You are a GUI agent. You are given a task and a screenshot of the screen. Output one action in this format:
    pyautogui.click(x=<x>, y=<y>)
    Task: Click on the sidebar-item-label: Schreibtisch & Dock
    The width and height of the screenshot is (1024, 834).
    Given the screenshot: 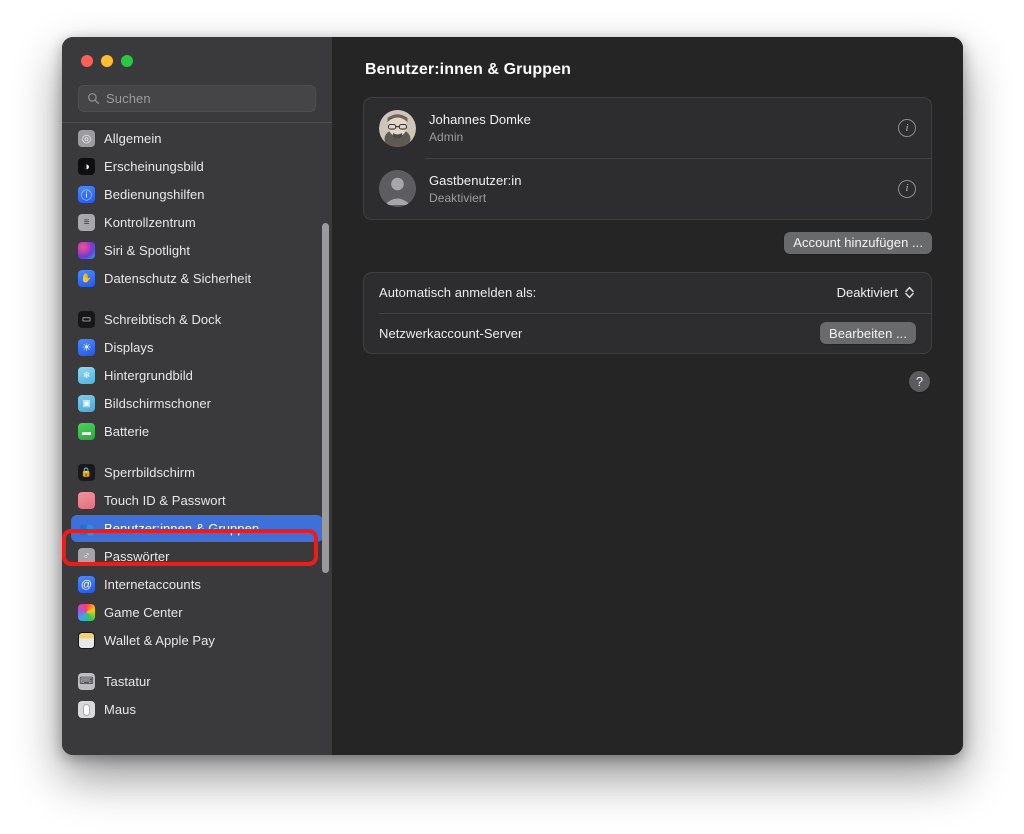 What is the action you would take?
    pyautogui.click(x=163, y=319)
    